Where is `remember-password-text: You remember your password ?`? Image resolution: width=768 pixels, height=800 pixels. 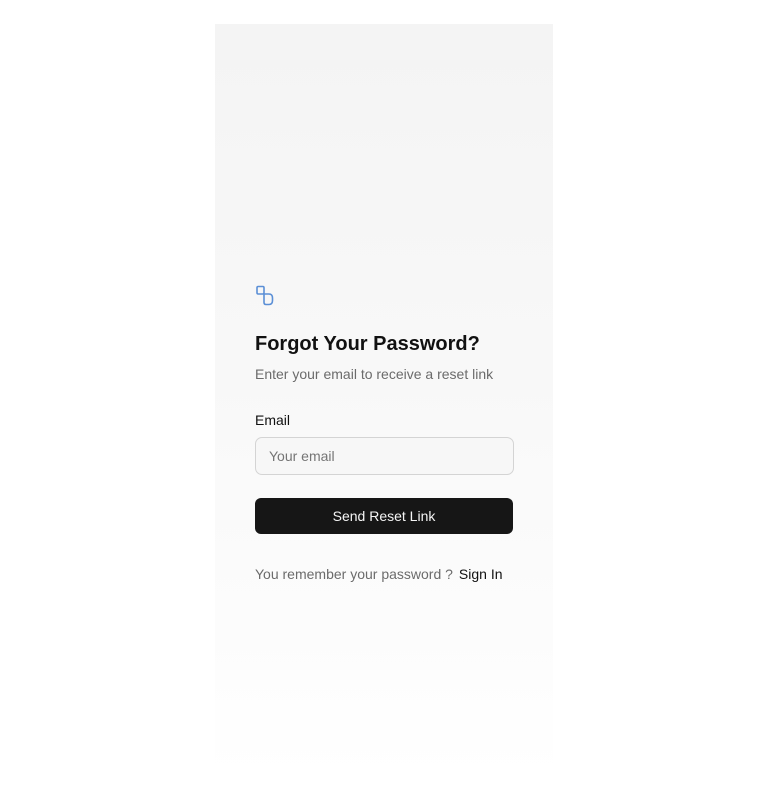 remember-password-text: You remember your password ? is located at coordinates (354, 574).